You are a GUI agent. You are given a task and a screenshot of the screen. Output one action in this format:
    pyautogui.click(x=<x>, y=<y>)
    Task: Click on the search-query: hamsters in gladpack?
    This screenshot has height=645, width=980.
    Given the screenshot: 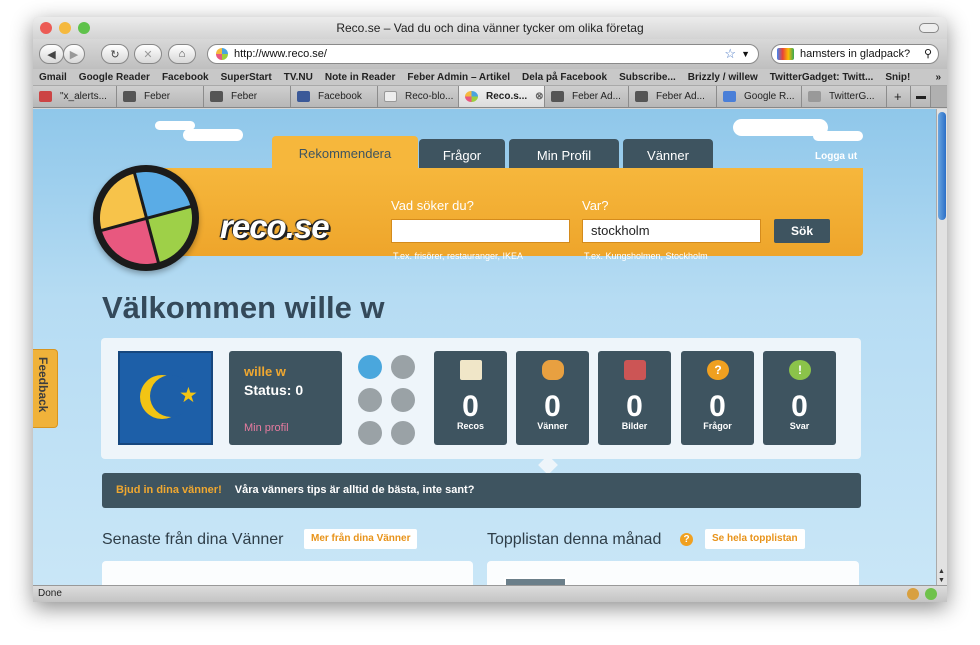 What is the action you would take?
    pyautogui.click(x=855, y=54)
    